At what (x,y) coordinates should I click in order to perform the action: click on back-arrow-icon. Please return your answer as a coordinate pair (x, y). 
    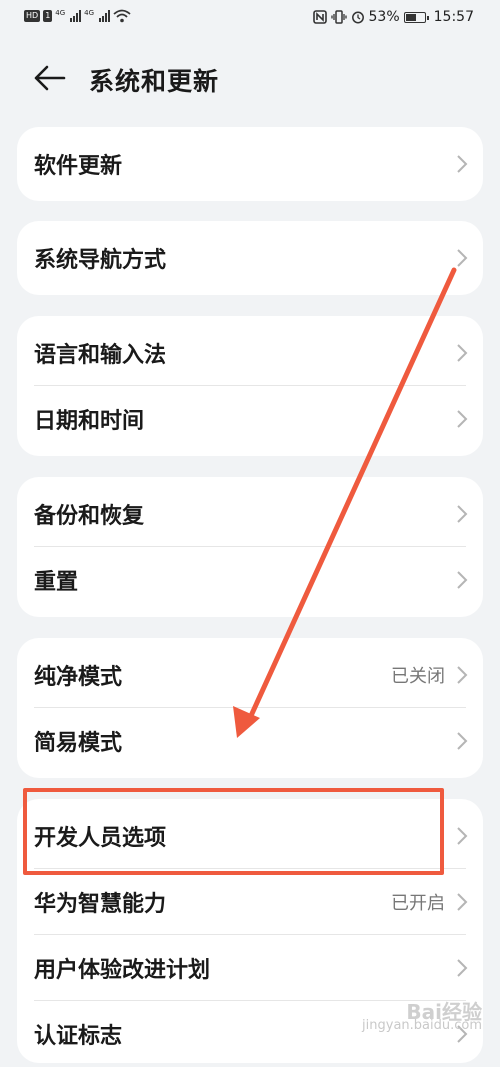
    Looking at the image, I should click on (50, 78).